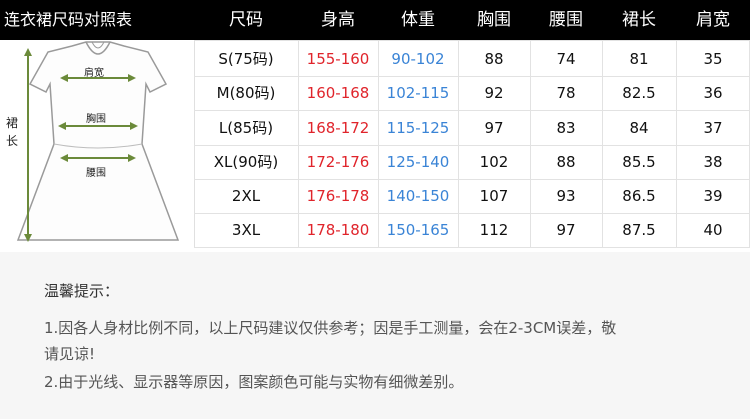 The height and width of the screenshot is (419, 750). I want to click on cell-bust: 112, so click(494, 230).